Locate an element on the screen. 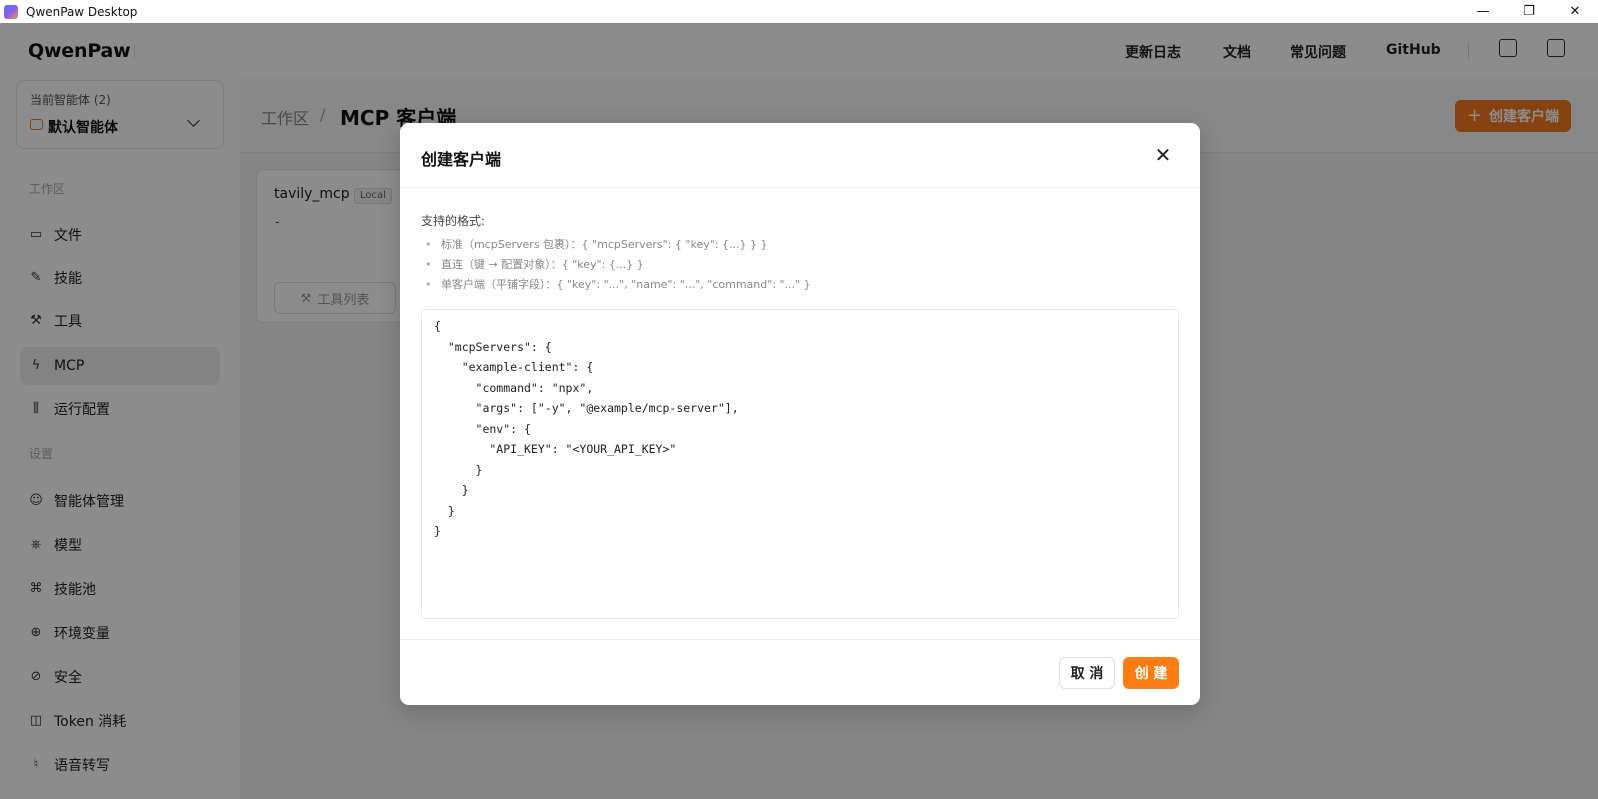 The width and height of the screenshot is (1598, 799). code-line: "mcpServers": { is located at coordinates (493, 346).